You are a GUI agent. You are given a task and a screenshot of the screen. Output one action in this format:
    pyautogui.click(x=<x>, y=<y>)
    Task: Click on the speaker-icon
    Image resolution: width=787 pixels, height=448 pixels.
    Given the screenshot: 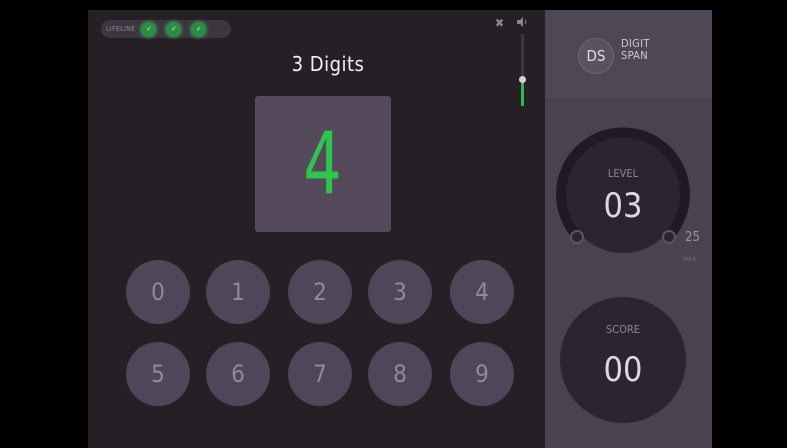 What is the action you would take?
    pyautogui.click(x=522, y=22)
    